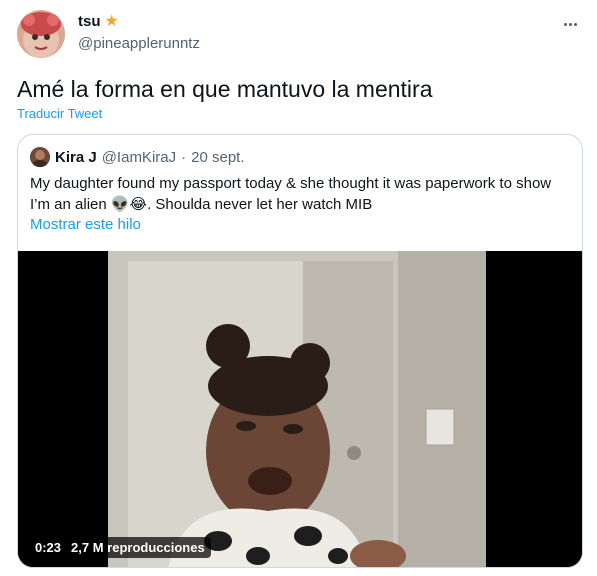  What do you see at coordinates (138, 547) in the screenshot?
I see `video-views: 2,7 M reproducciones` at bounding box center [138, 547].